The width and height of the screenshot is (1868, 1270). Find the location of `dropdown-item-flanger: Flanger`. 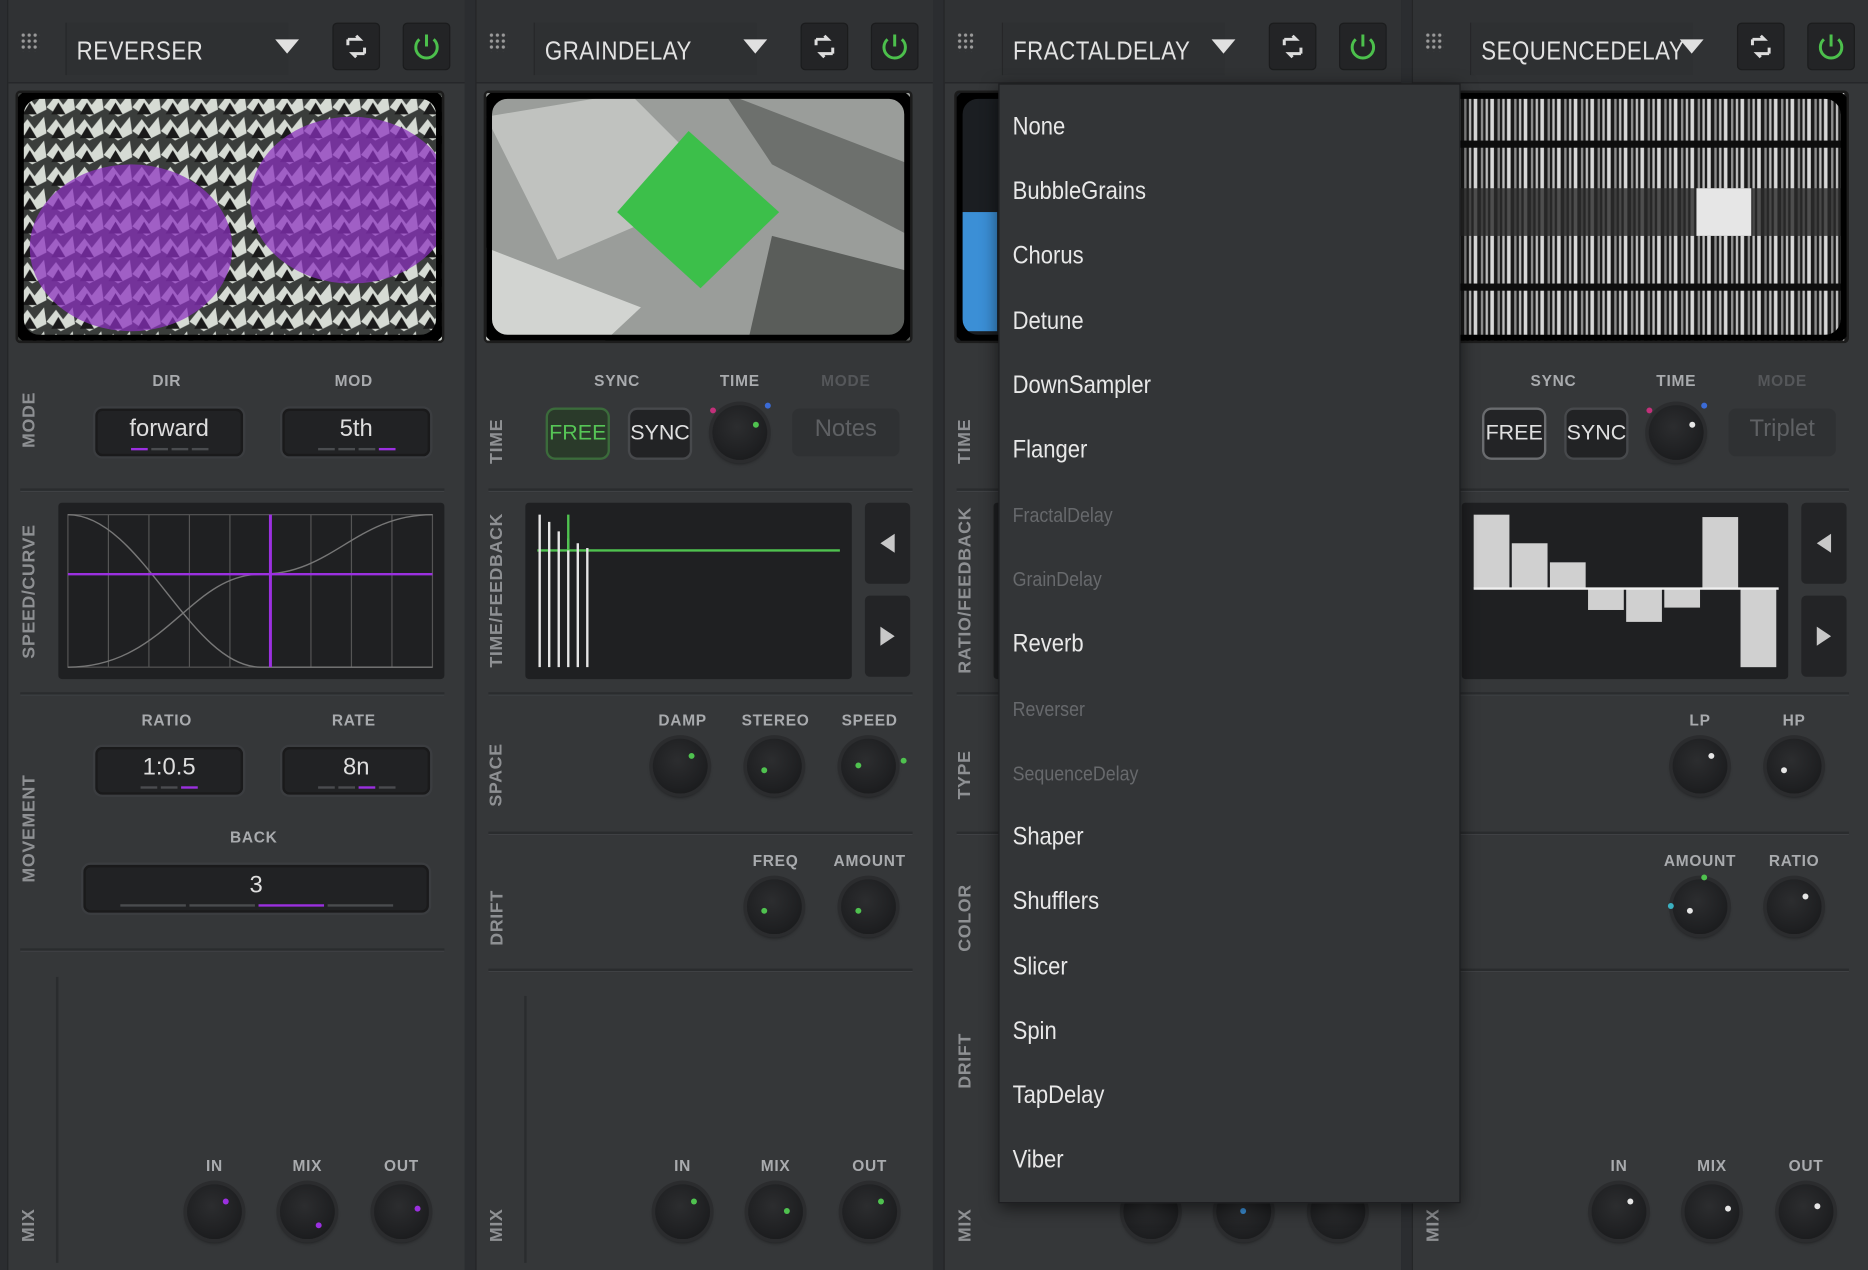

dropdown-item-flanger: Flanger is located at coordinates (1050, 450).